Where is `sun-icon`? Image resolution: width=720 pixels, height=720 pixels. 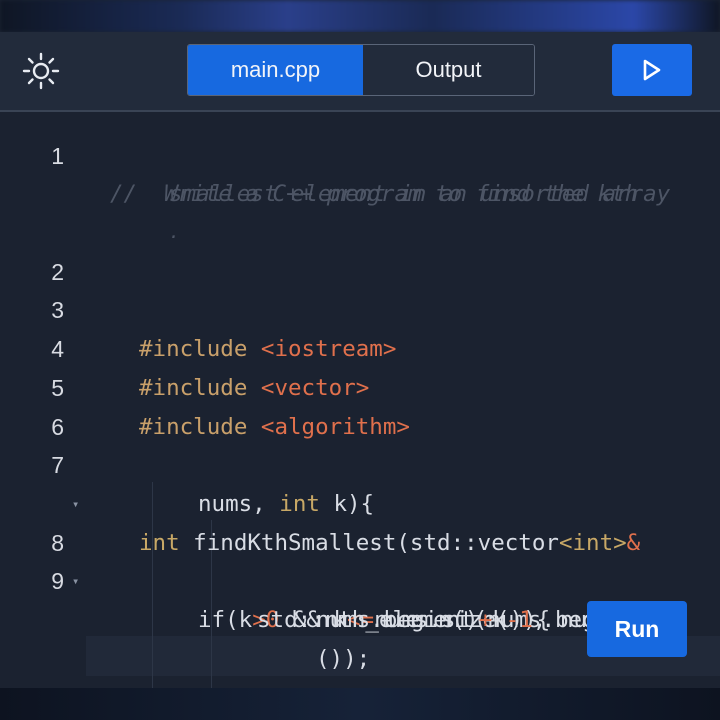
sun-icon is located at coordinates (41, 71).